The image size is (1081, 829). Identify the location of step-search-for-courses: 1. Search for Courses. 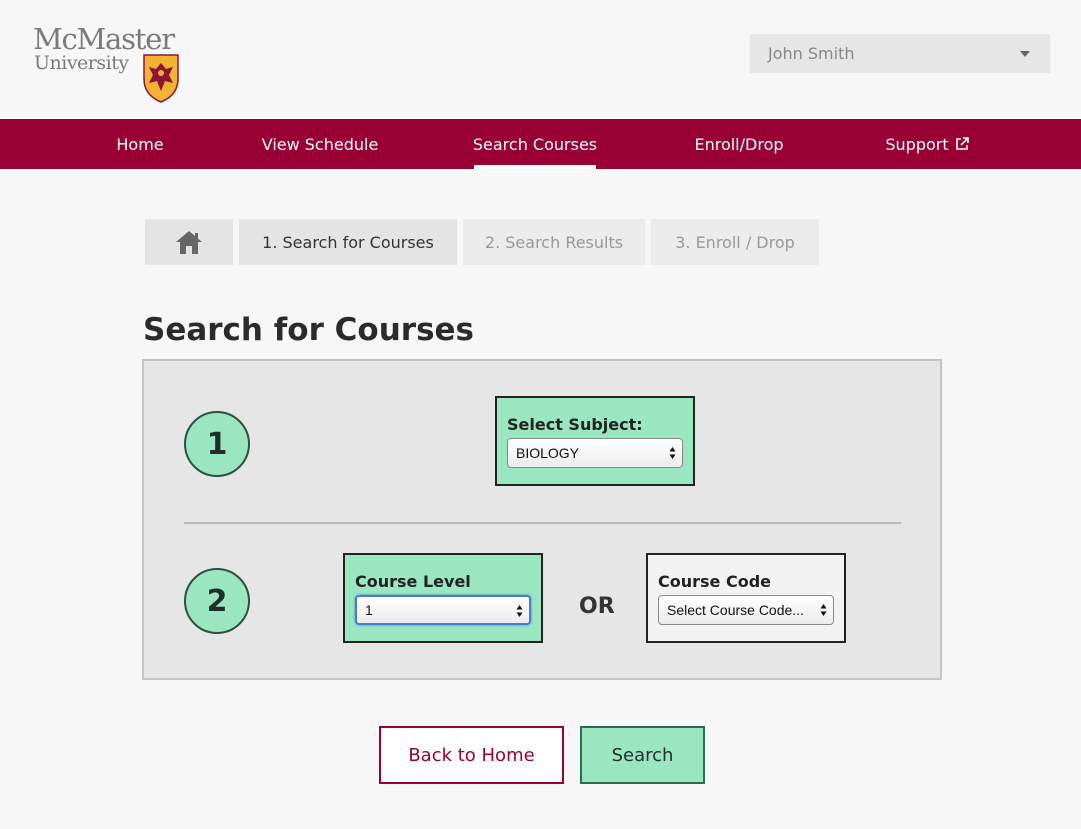
(348, 242).